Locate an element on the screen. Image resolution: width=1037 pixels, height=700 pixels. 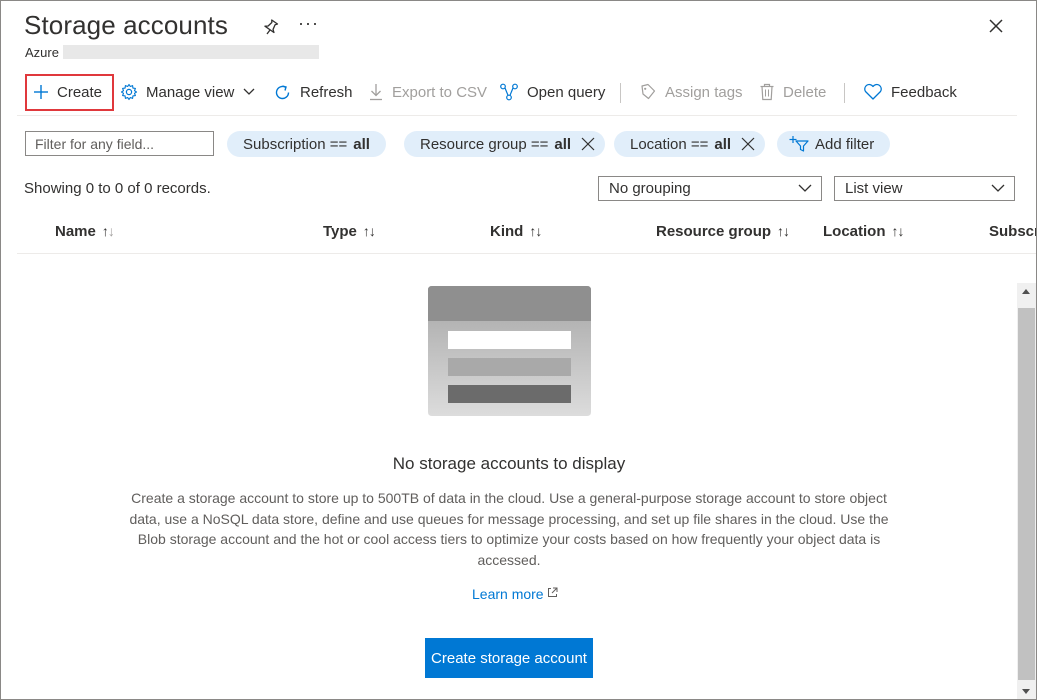
column-header-label: Subscri is located at coordinates (1012, 231).